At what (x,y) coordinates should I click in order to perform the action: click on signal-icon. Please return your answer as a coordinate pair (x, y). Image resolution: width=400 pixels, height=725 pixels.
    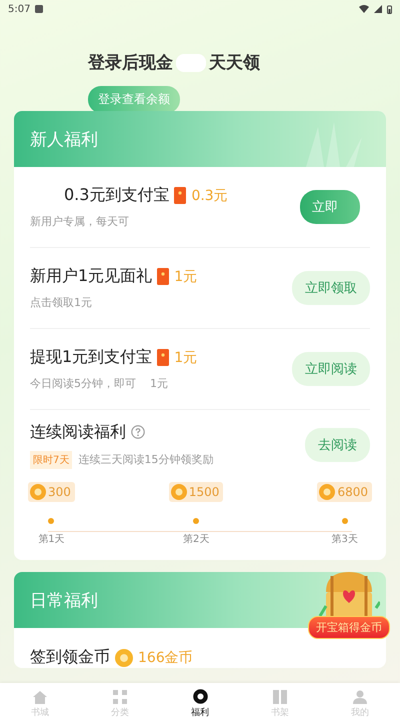
    Looking at the image, I should click on (378, 9).